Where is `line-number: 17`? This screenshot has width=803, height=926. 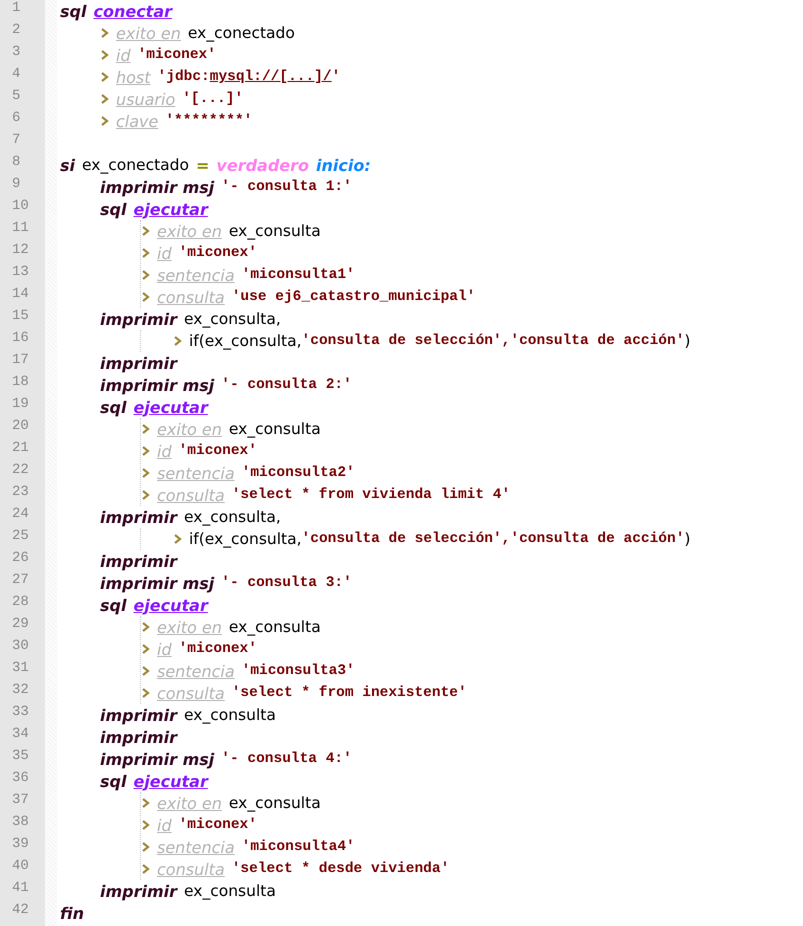
line-number: 17 is located at coordinates (20, 361).